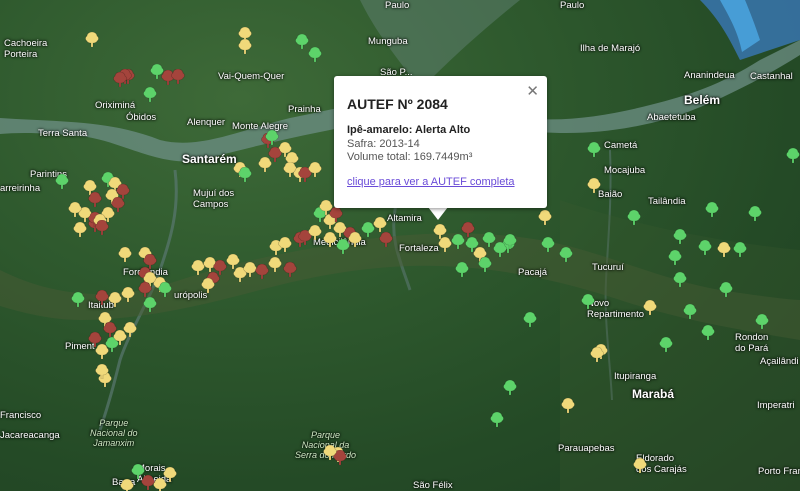 The image size is (800, 491). What do you see at coordinates (438, 213) in the screenshot?
I see `popup-pointer` at bounding box center [438, 213].